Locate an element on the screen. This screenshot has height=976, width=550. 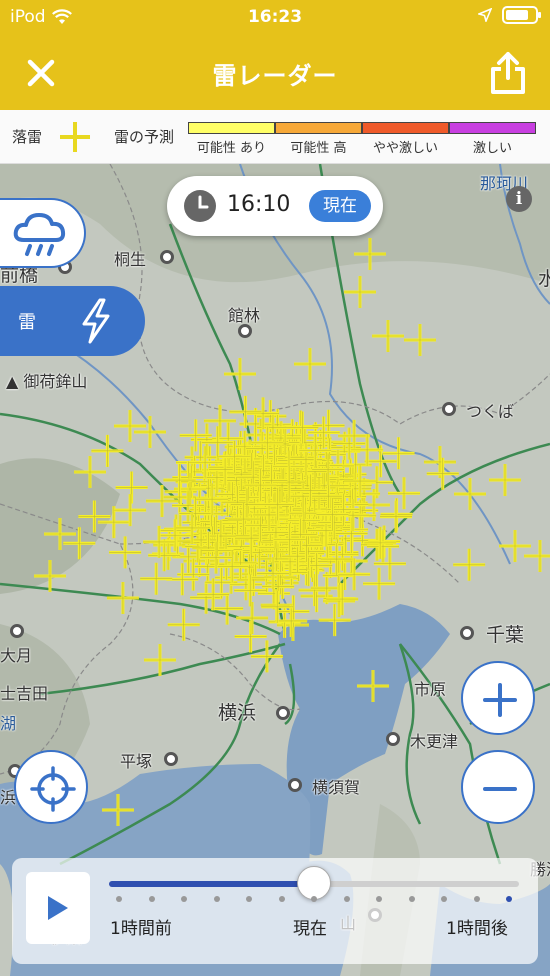
timeline-progress is located at coordinates (211, 884).